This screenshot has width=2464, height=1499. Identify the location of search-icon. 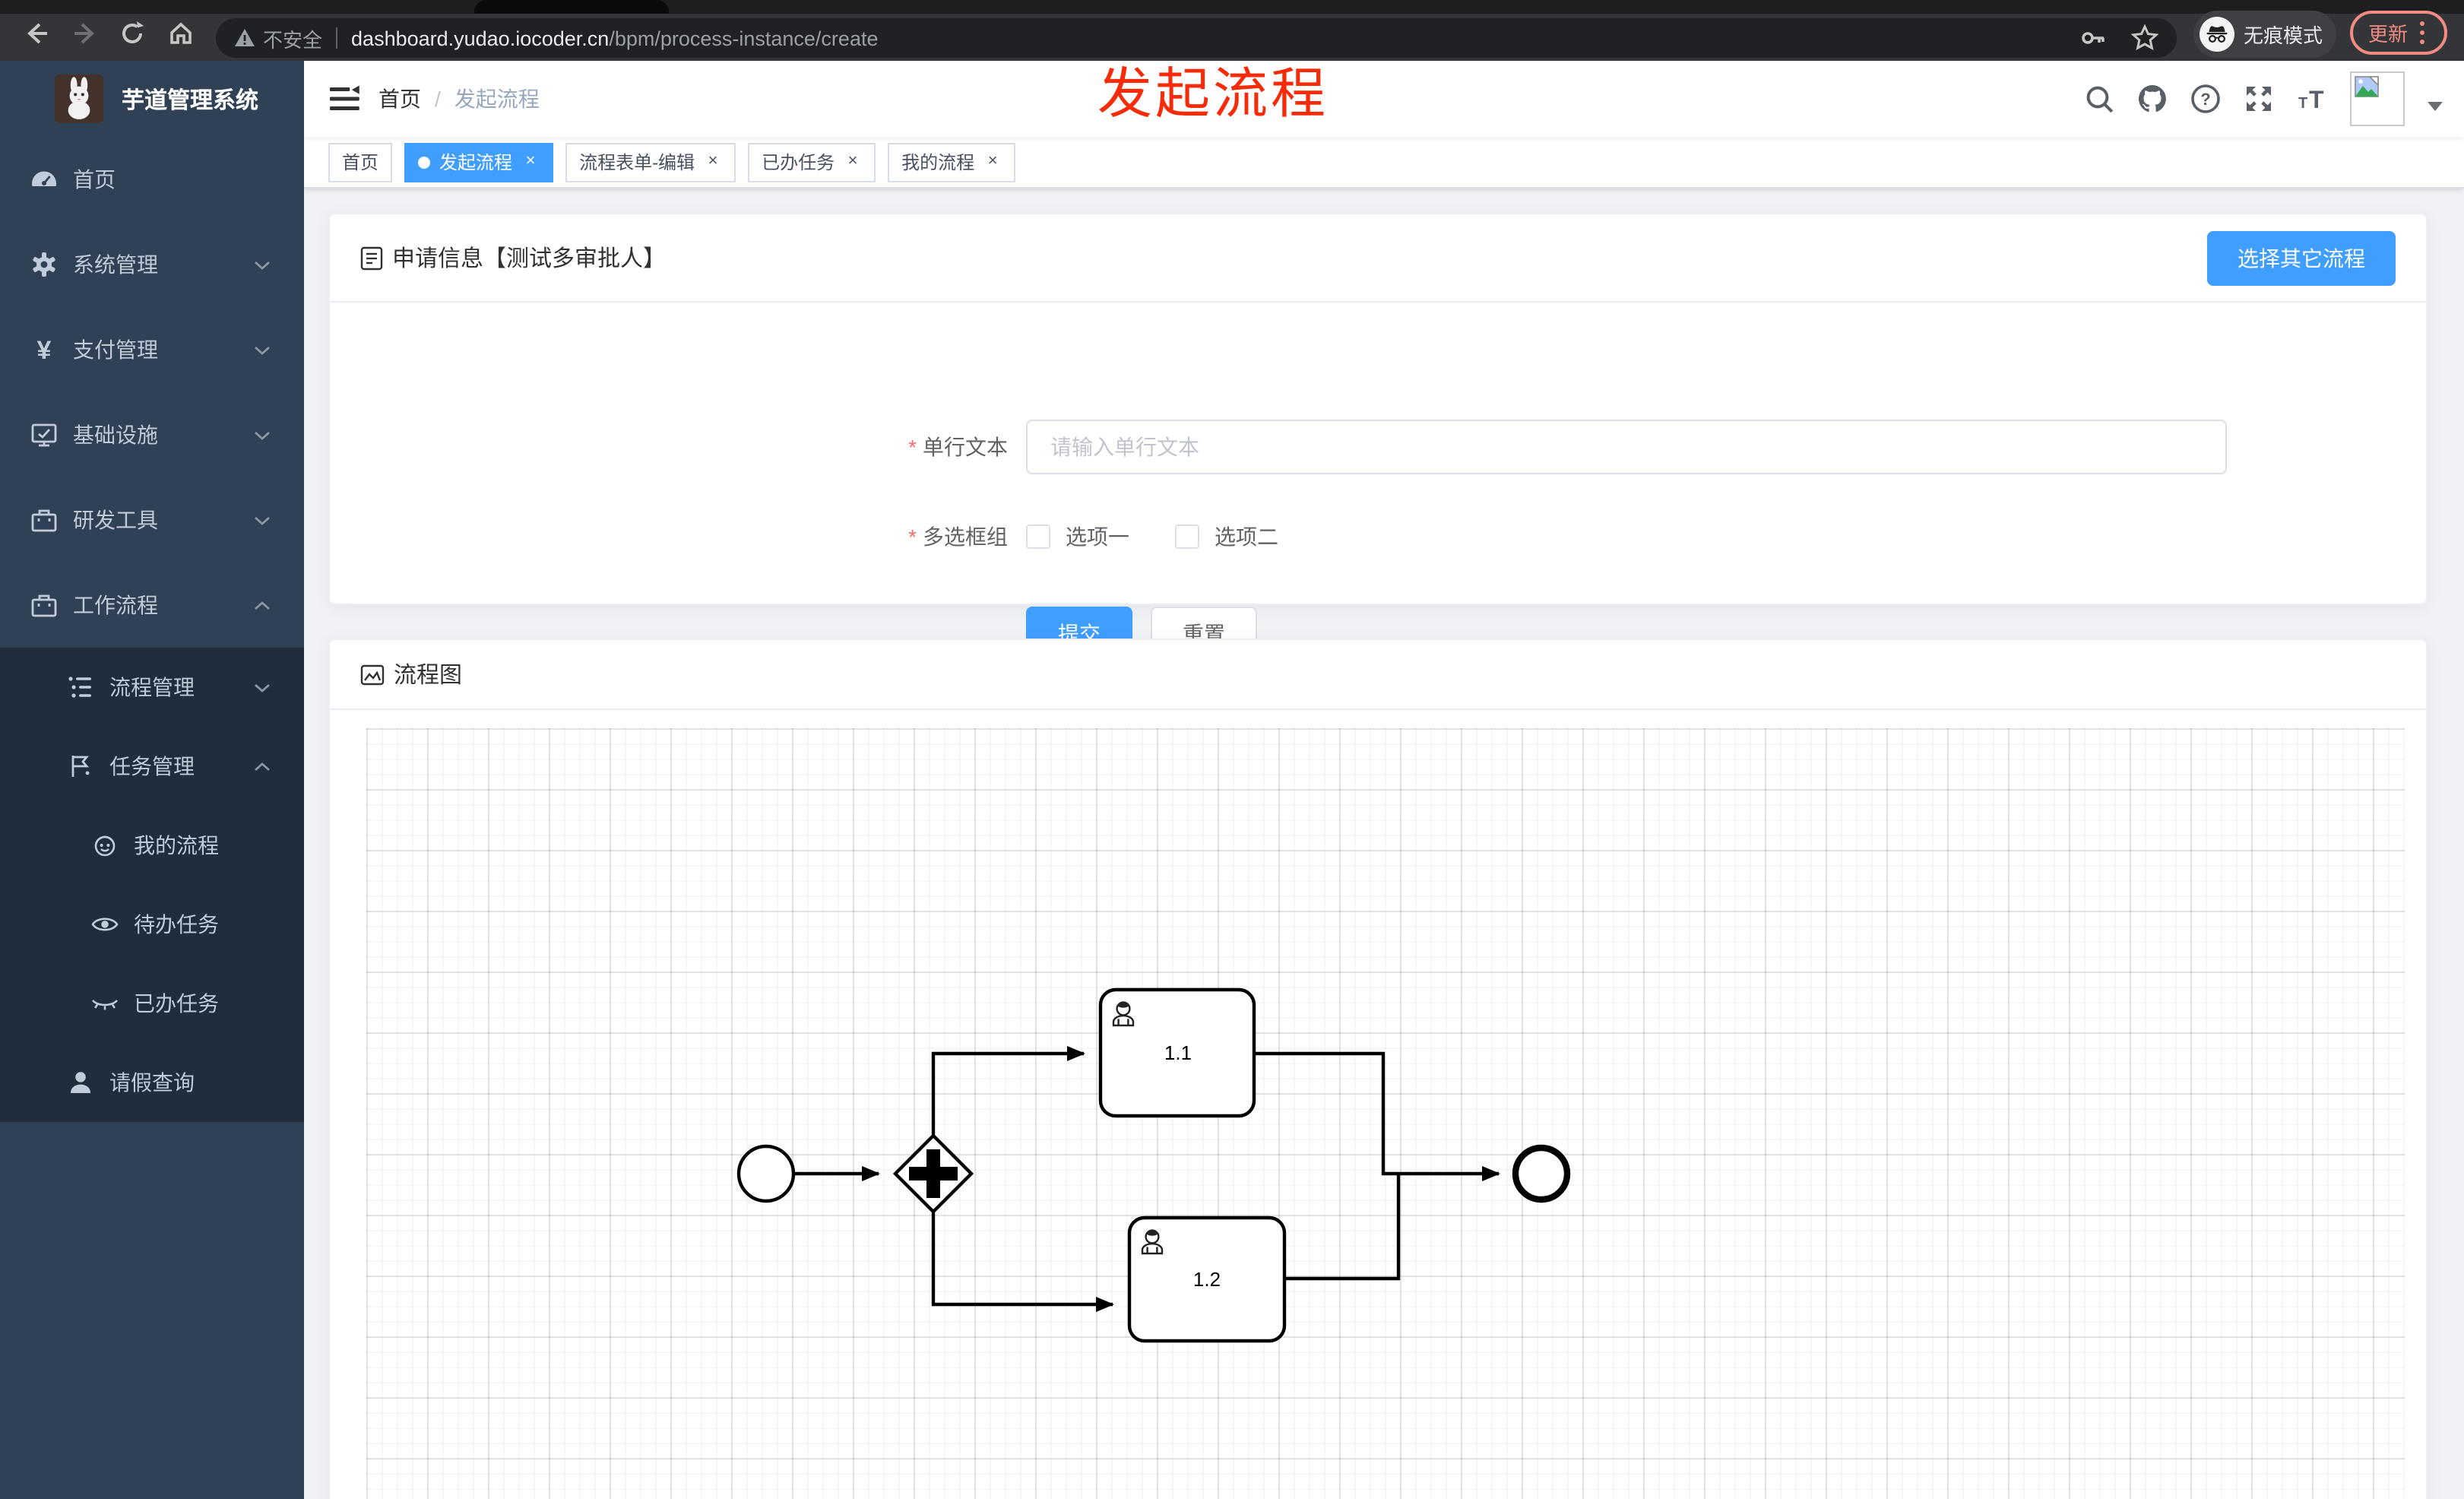
(2099, 99).